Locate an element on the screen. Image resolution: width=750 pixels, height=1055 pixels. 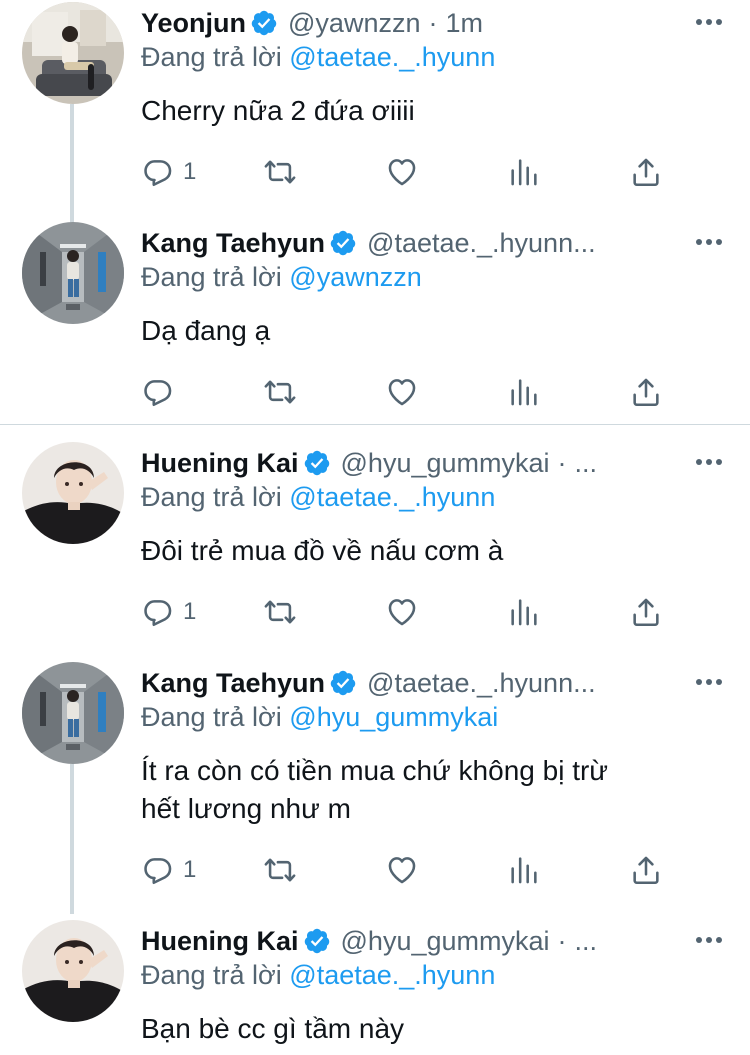
mention-link: @hyu_gummykai is located at coordinates (393, 717).